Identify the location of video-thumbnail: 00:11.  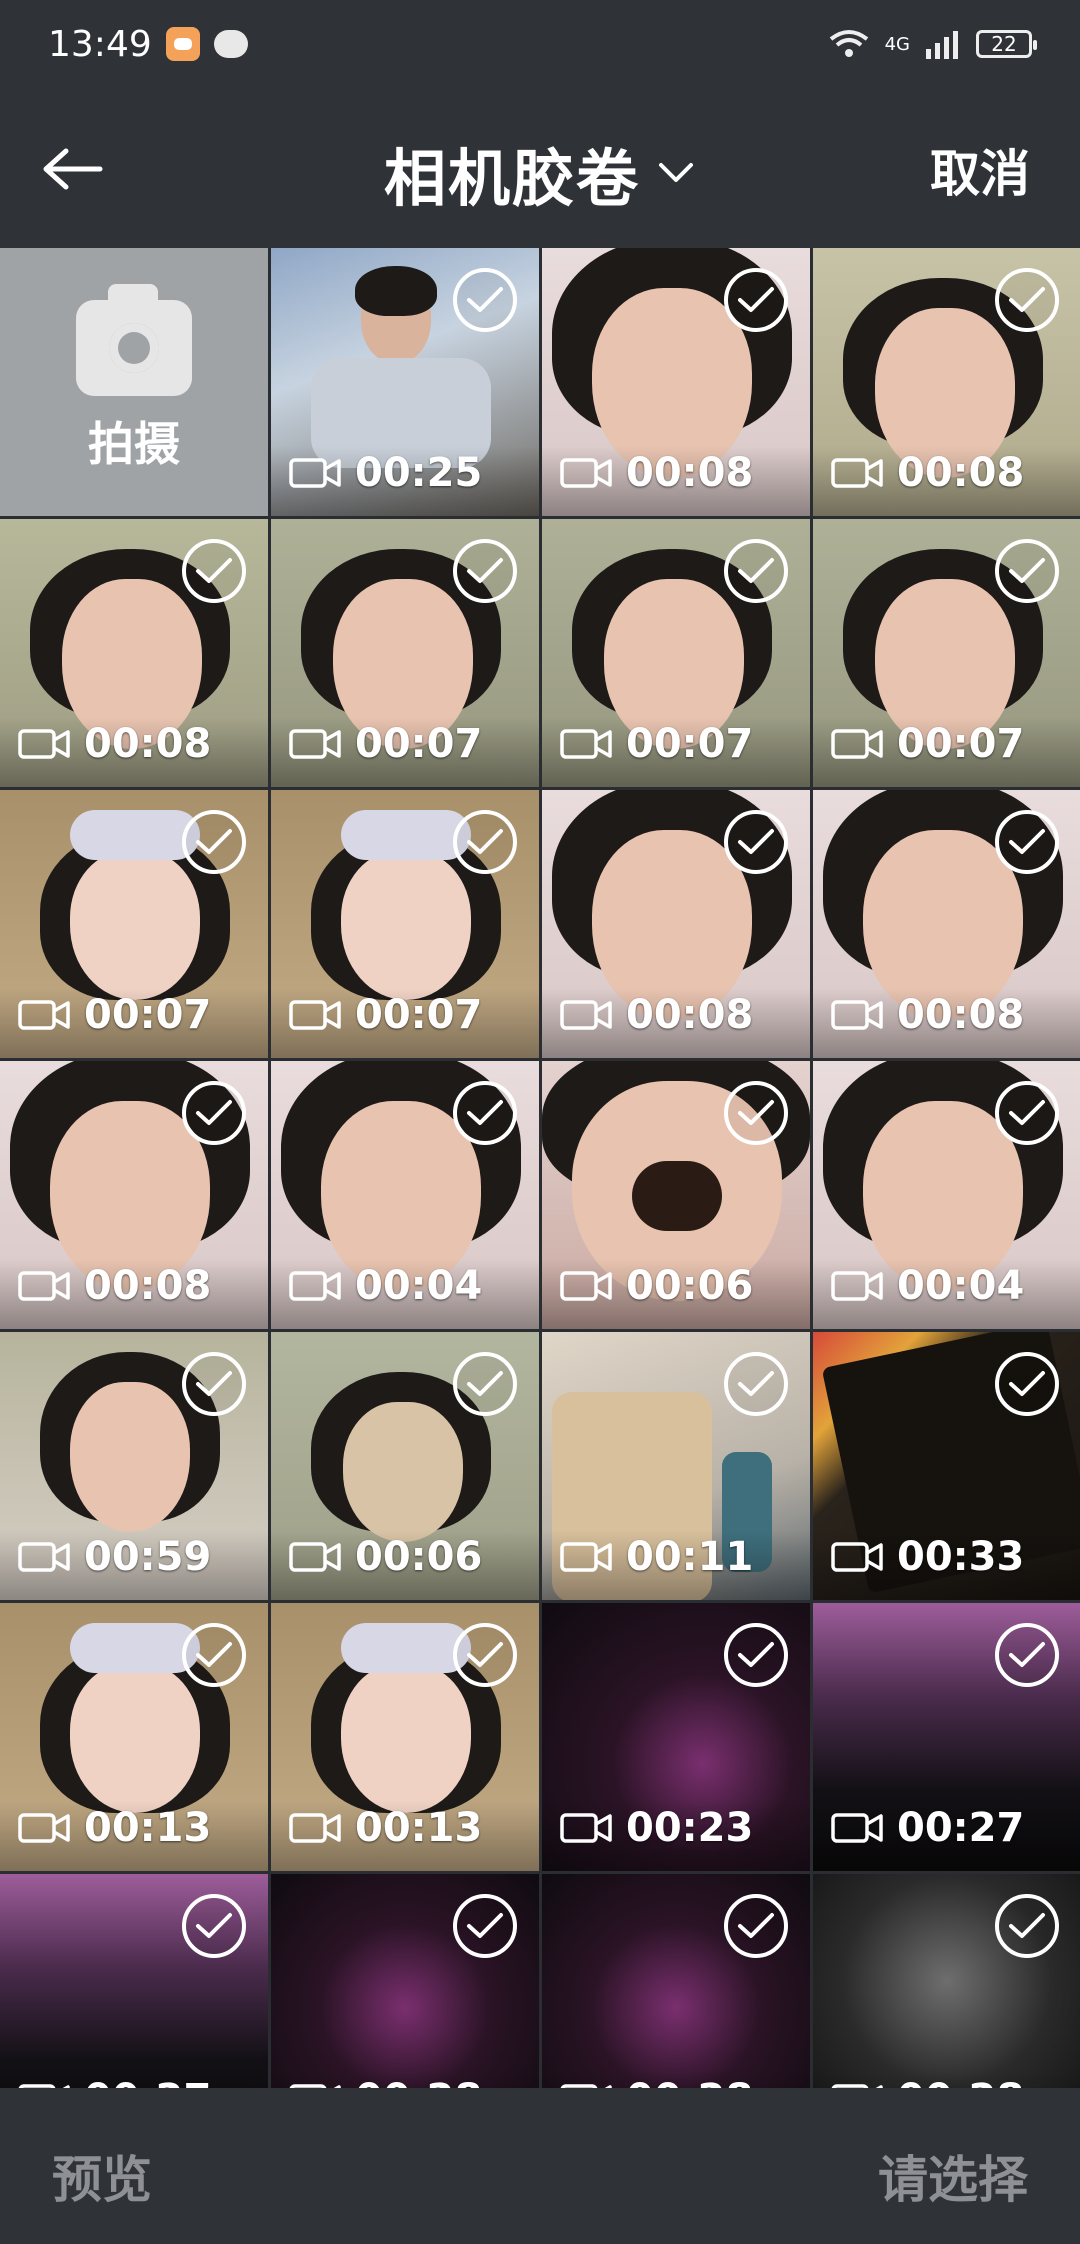
(676, 1466).